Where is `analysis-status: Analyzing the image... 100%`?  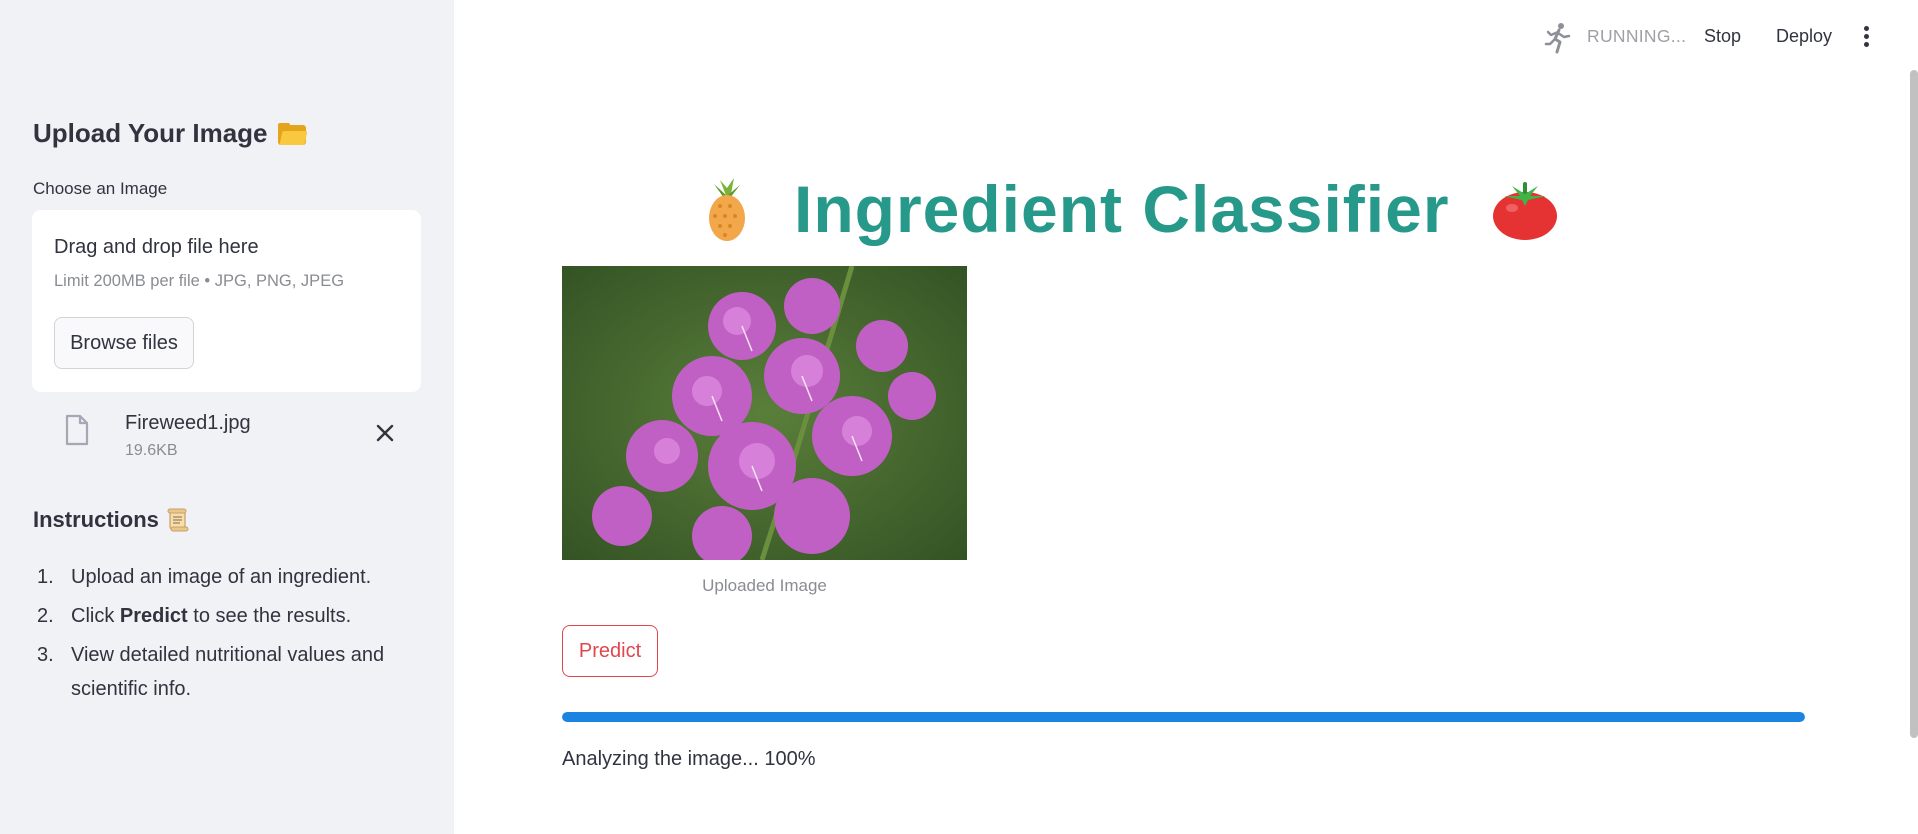 analysis-status: Analyzing the image... 100% is located at coordinates (689, 759).